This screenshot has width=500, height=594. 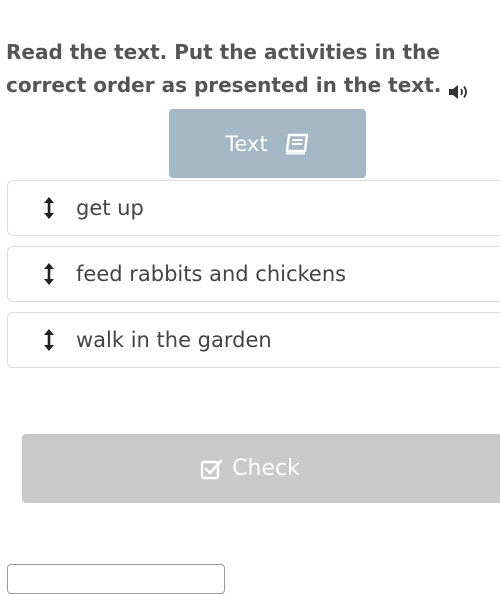 I want to click on sortable-item: feed rabbits and chickens, so click(x=253, y=274).